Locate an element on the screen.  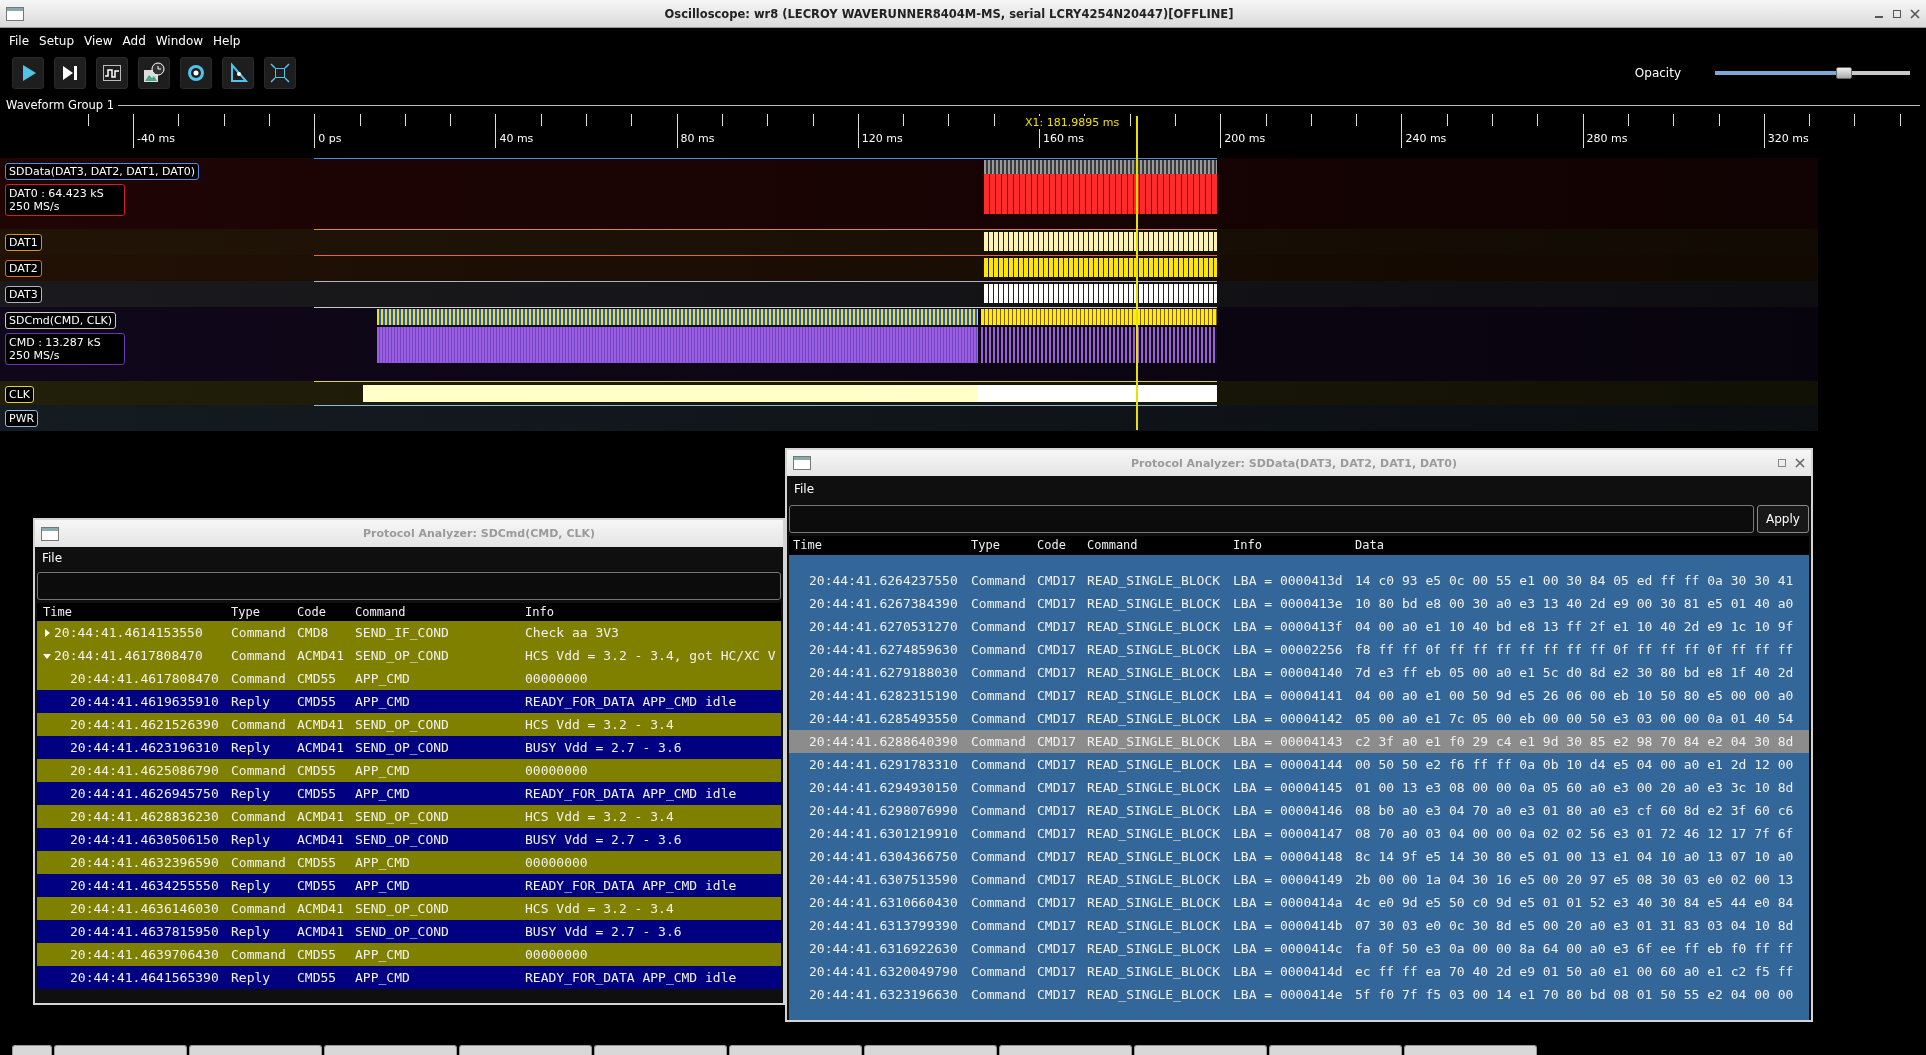
slider-thumb is located at coordinates (1843, 73).